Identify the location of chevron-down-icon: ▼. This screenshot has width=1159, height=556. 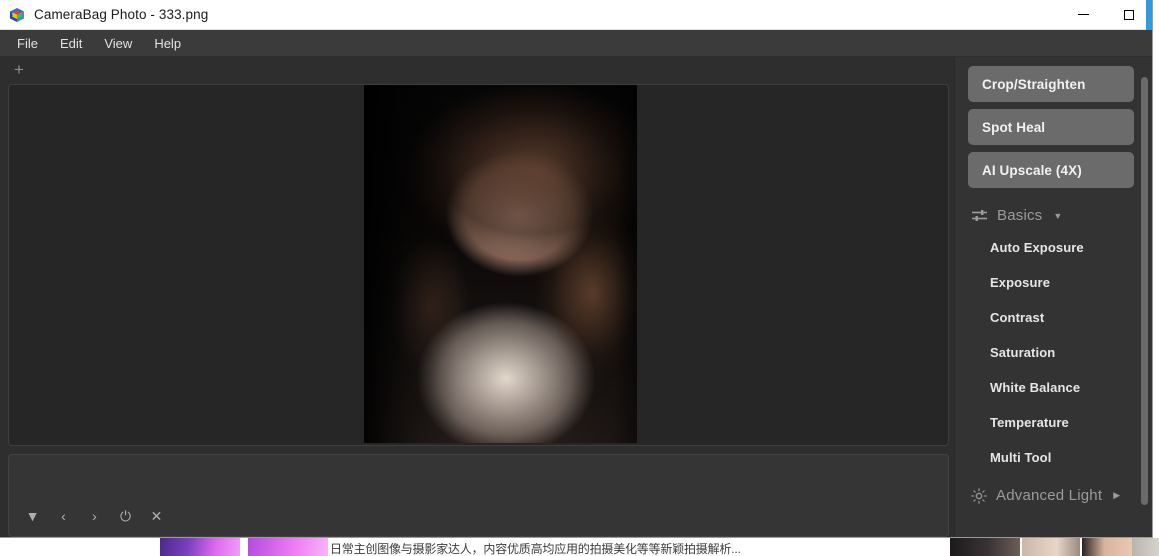
(1058, 215).